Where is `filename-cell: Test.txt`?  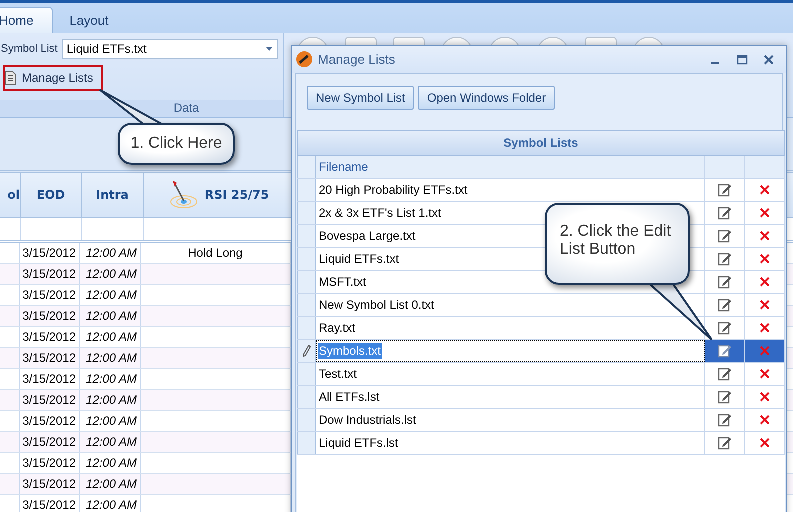 filename-cell: Test.txt is located at coordinates (338, 374).